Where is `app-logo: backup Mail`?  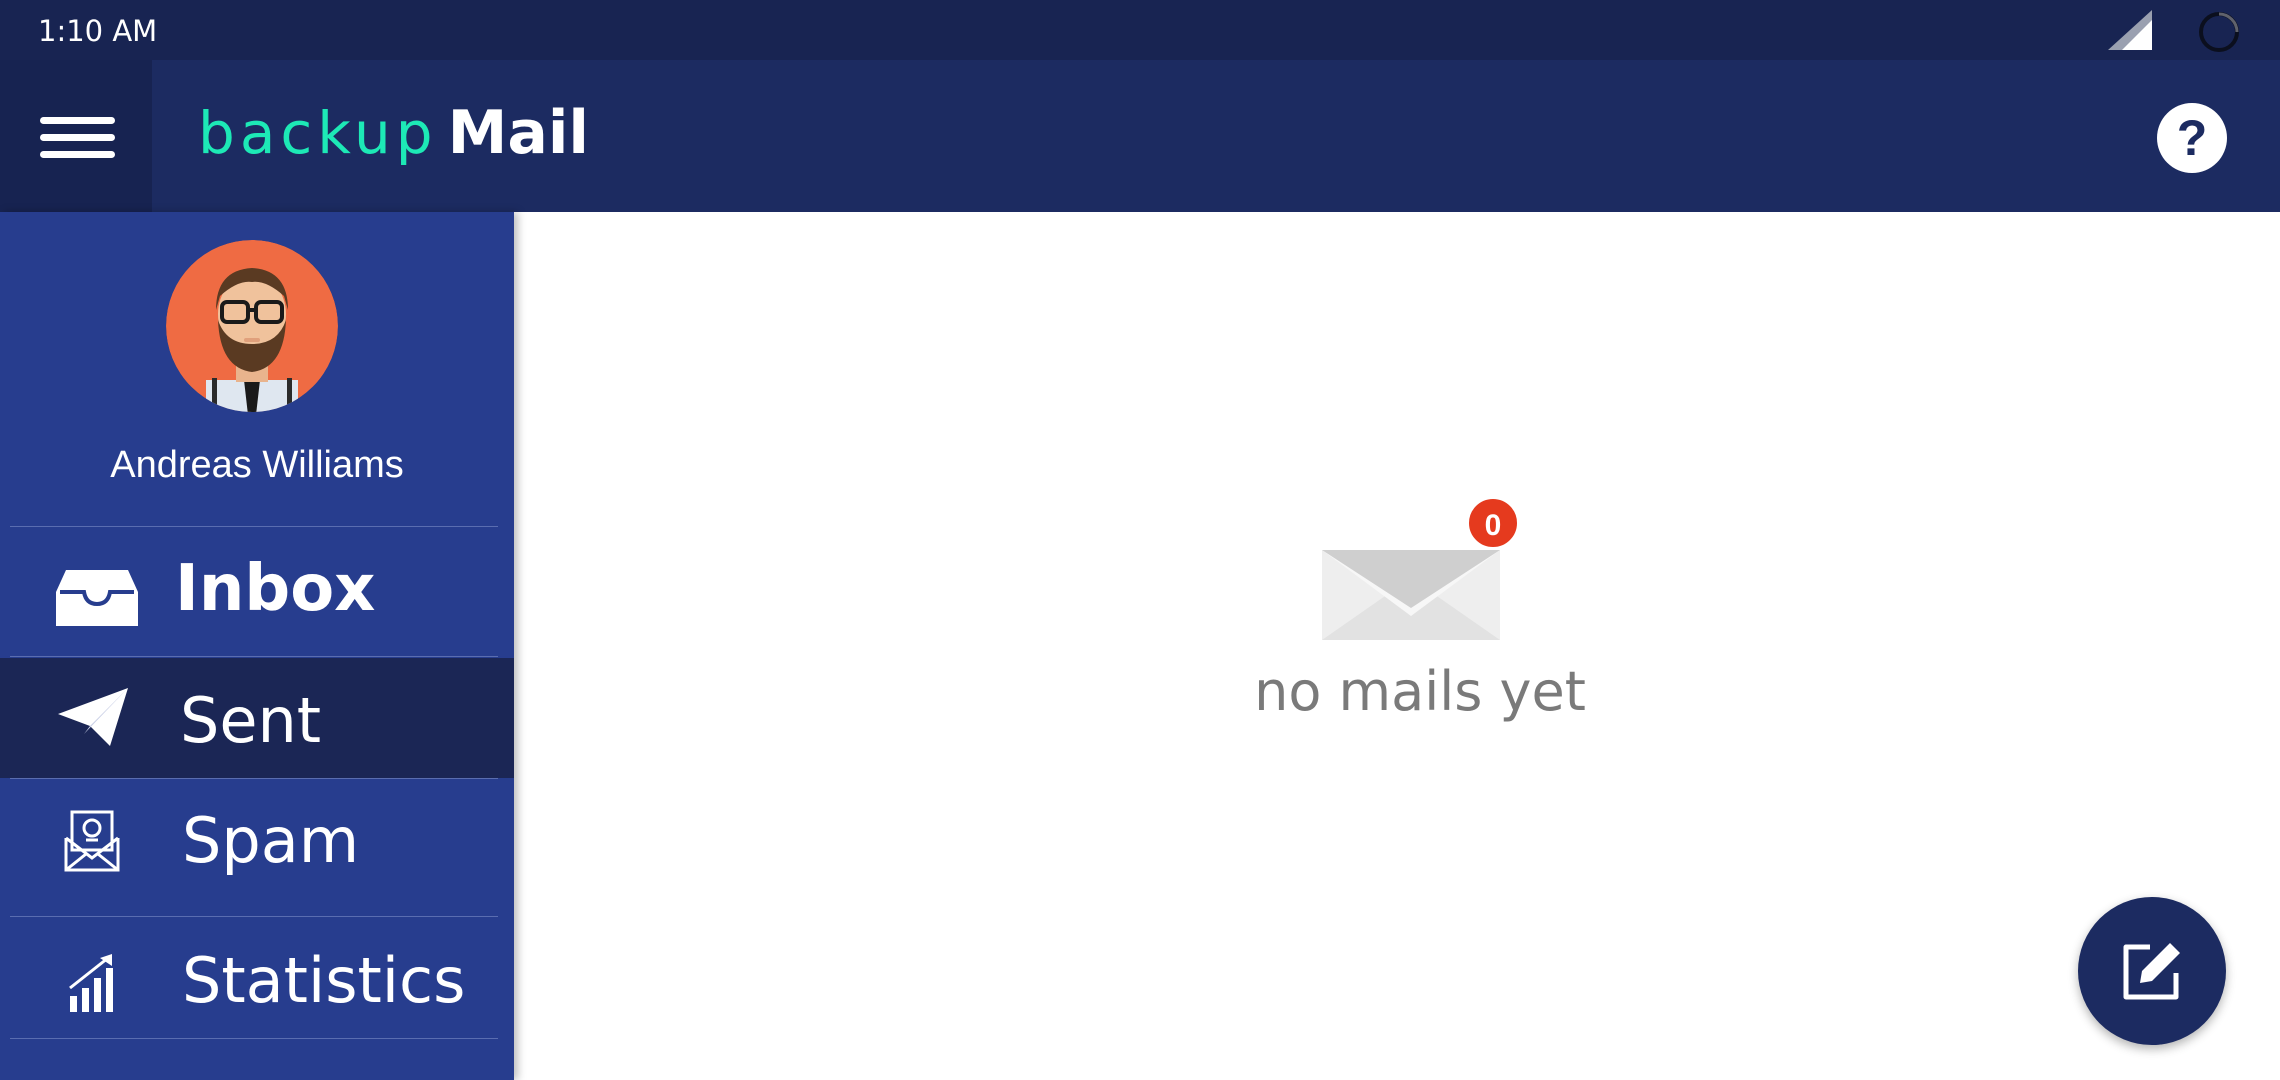 app-logo: backup Mail is located at coordinates (393, 138).